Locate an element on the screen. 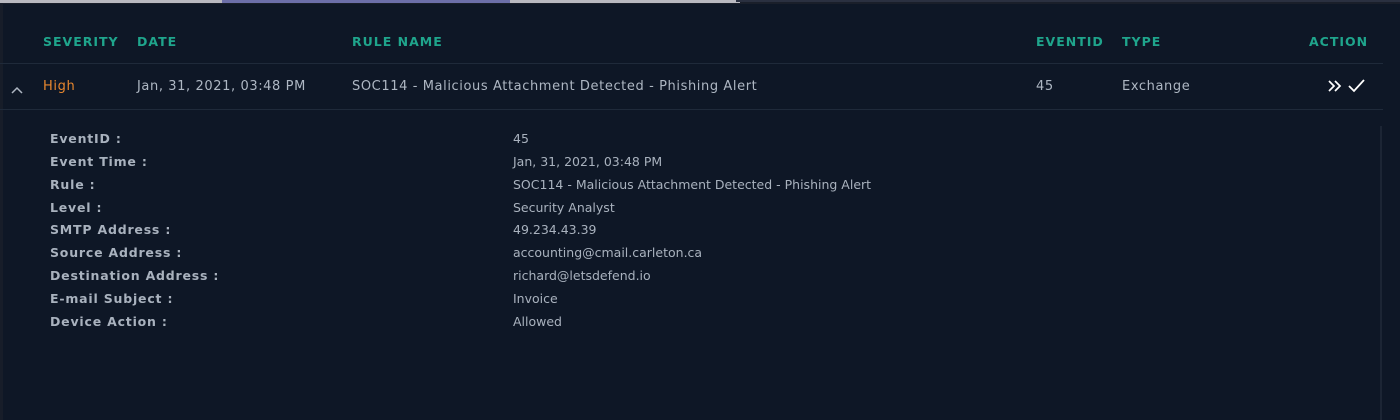  detail-value: Jan, 31, 2021, 03:48 PM is located at coordinates (588, 161).